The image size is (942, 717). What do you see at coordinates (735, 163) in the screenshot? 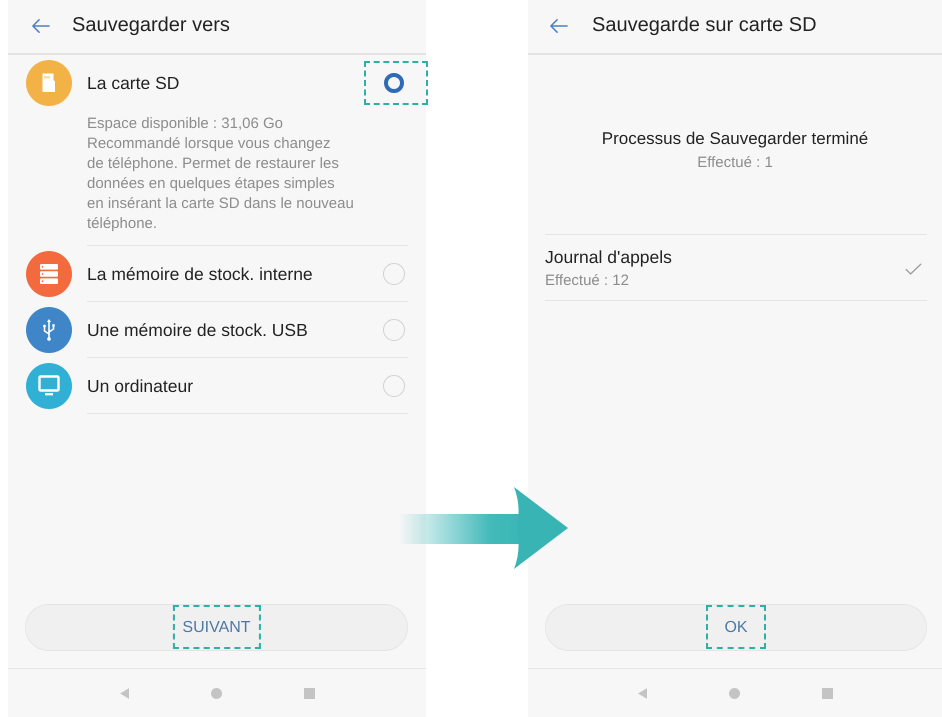
I see `status-count: Effectué : 1` at bounding box center [735, 163].